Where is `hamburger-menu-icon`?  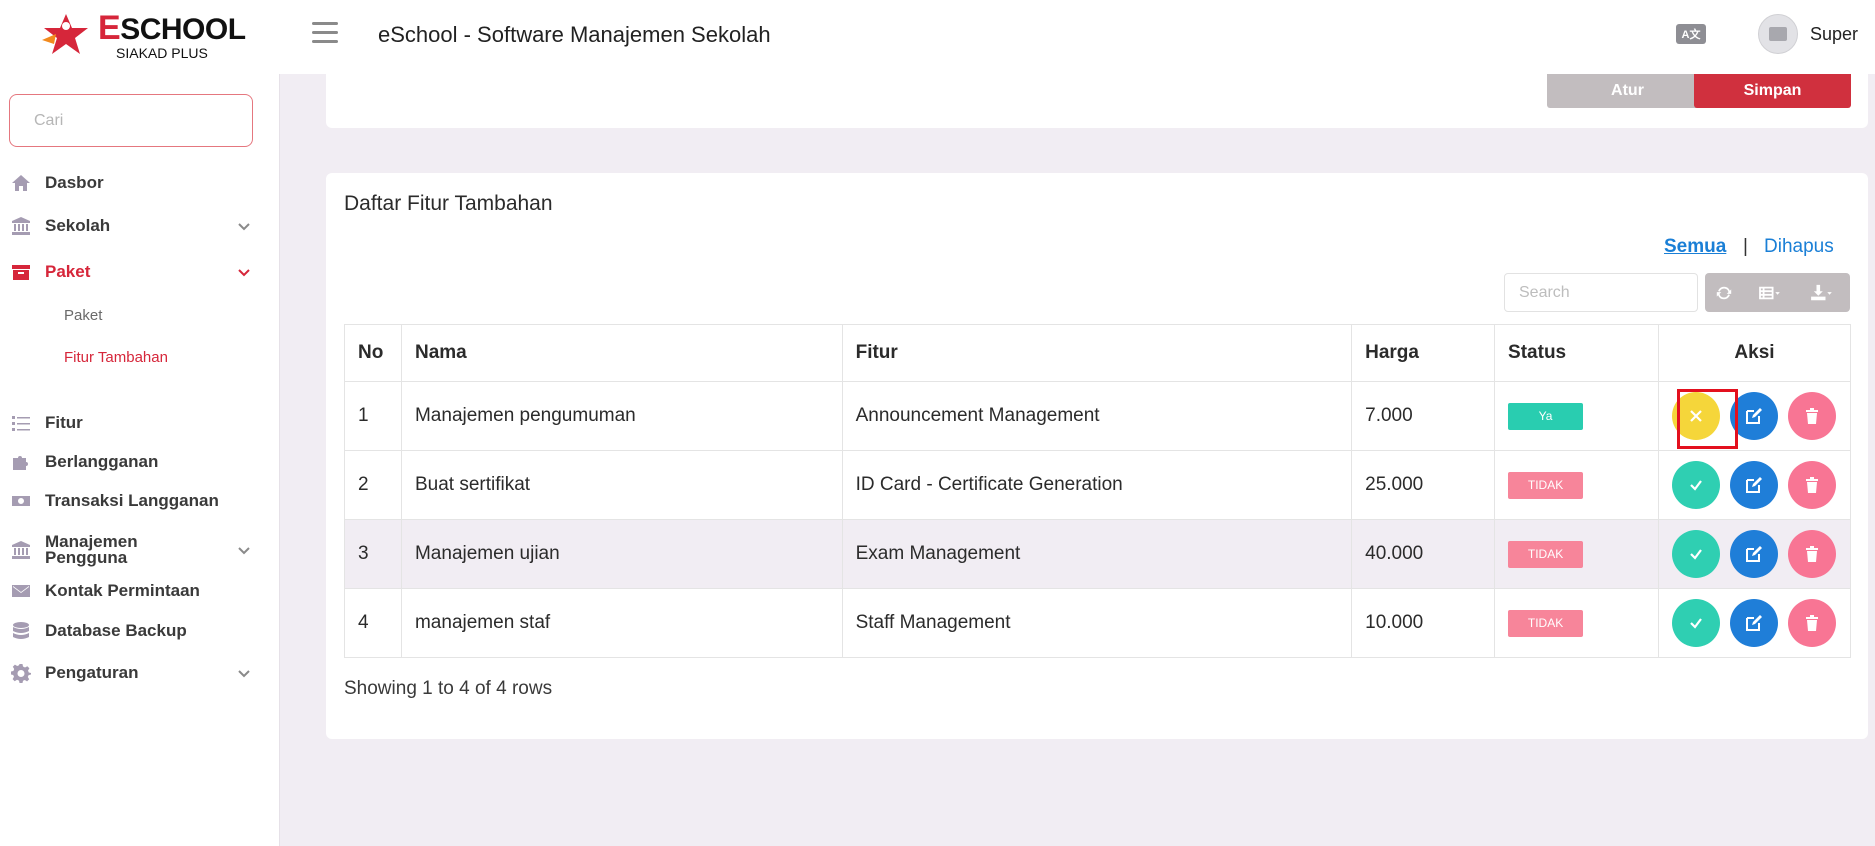 hamburger-menu-icon is located at coordinates (325, 33).